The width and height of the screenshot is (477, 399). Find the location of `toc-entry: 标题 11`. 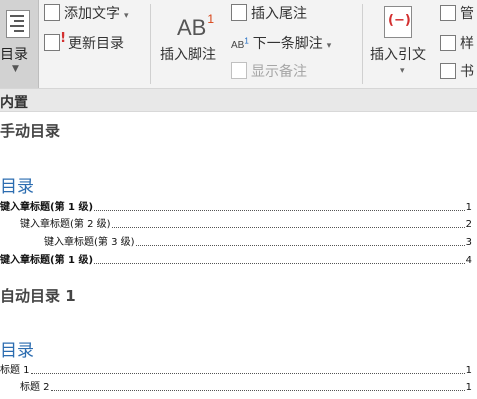

toc-entry: 标题 11 is located at coordinates (236, 370).